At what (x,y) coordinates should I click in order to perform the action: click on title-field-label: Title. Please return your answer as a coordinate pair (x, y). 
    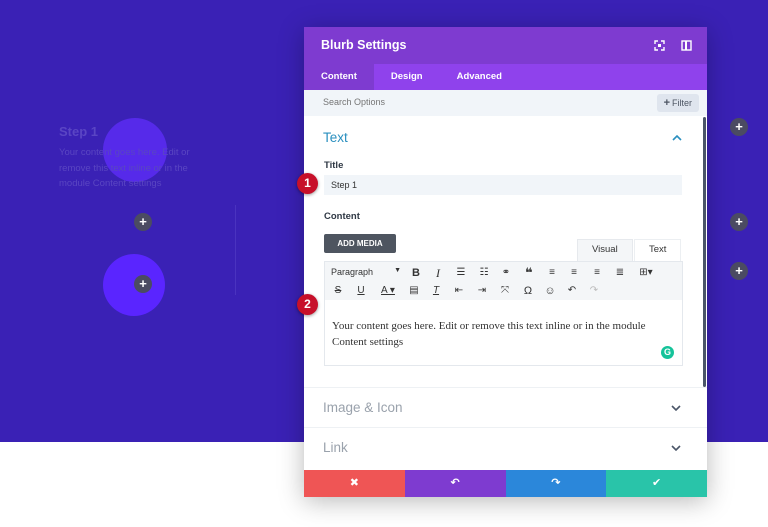
    Looking at the image, I should click on (334, 165).